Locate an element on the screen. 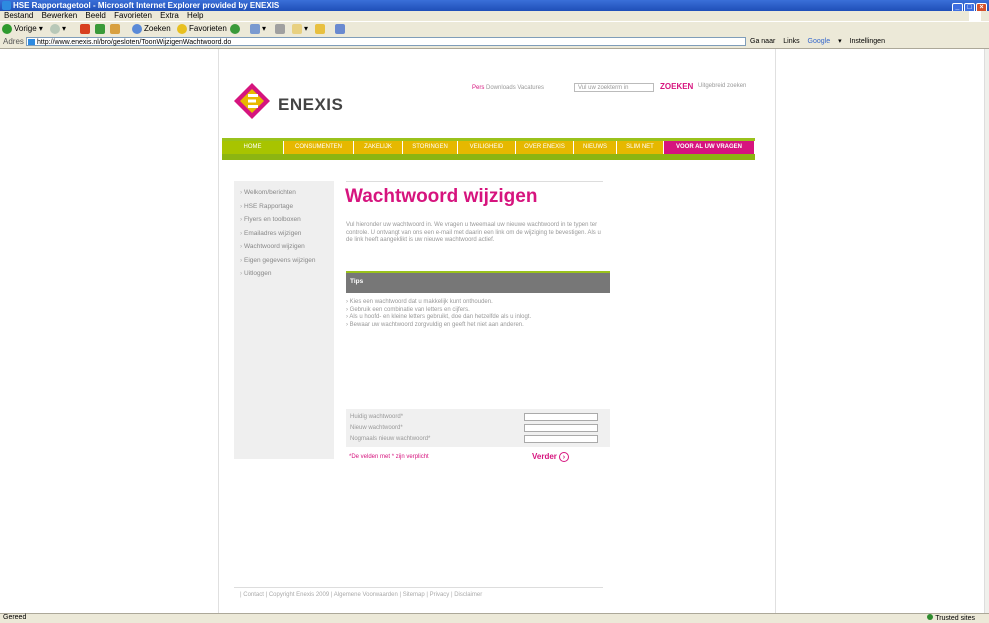  sidebar-item-uitloggen: Uitloggen is located at coordinates (284, 274).